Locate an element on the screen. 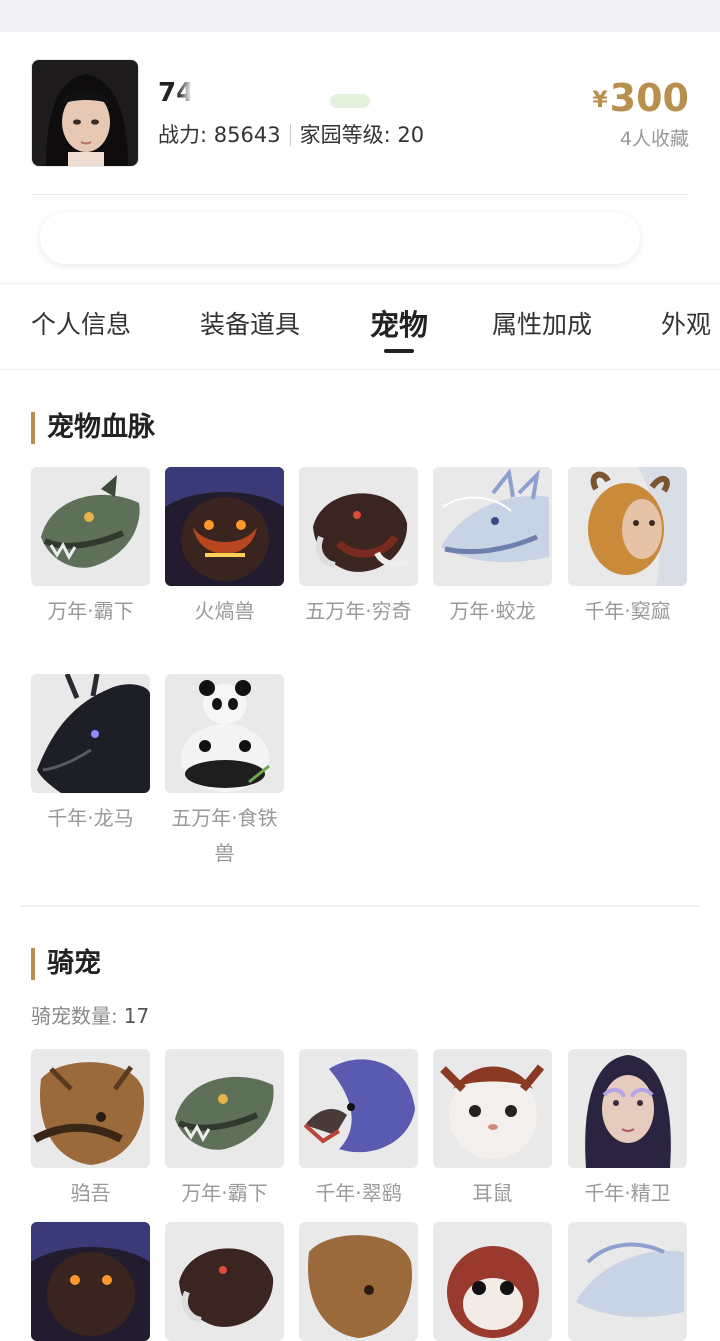  feather-maiden-icon is located at coordinates (627, 1108).